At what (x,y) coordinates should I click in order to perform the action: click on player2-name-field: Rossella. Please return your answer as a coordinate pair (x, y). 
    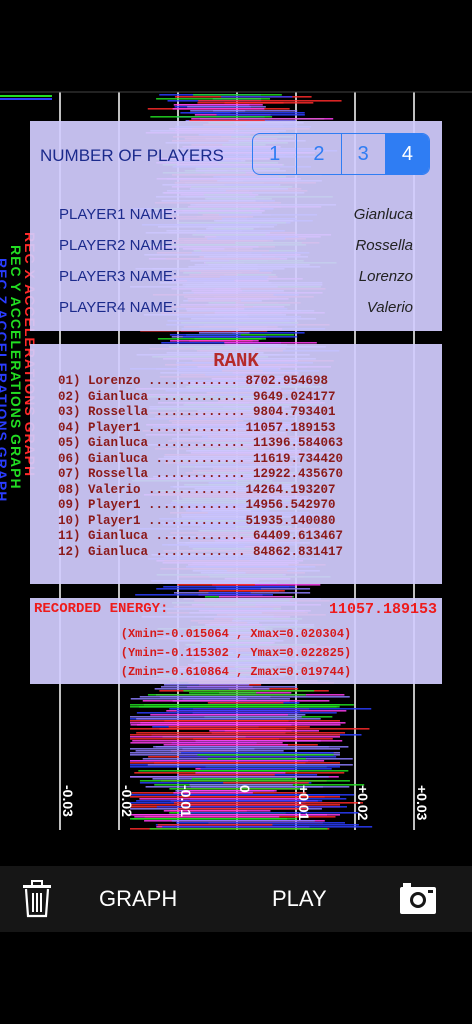
    Looking at the image, I should click on (384, 245).